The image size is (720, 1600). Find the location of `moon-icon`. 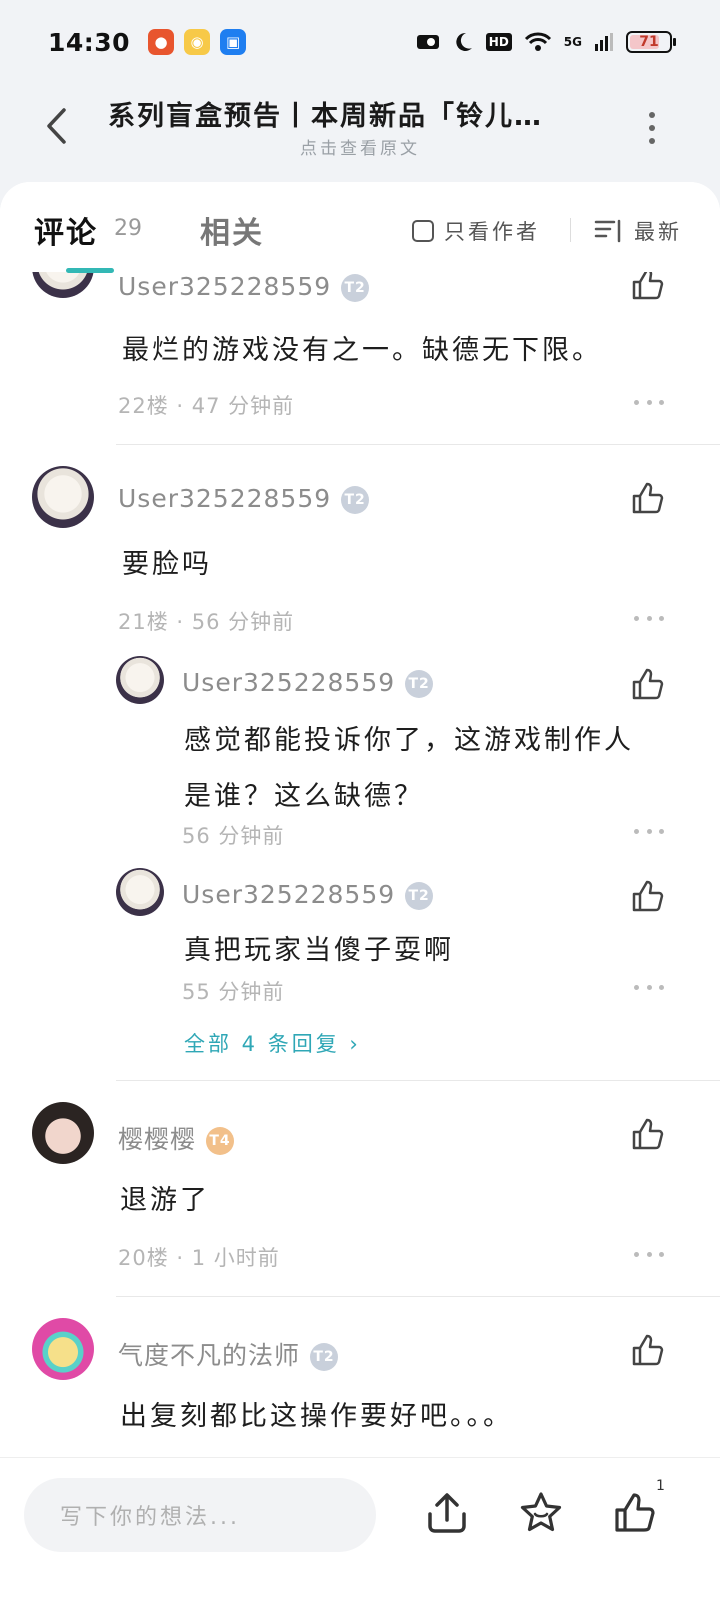

moon-icon is located at coordinates (464, 41).